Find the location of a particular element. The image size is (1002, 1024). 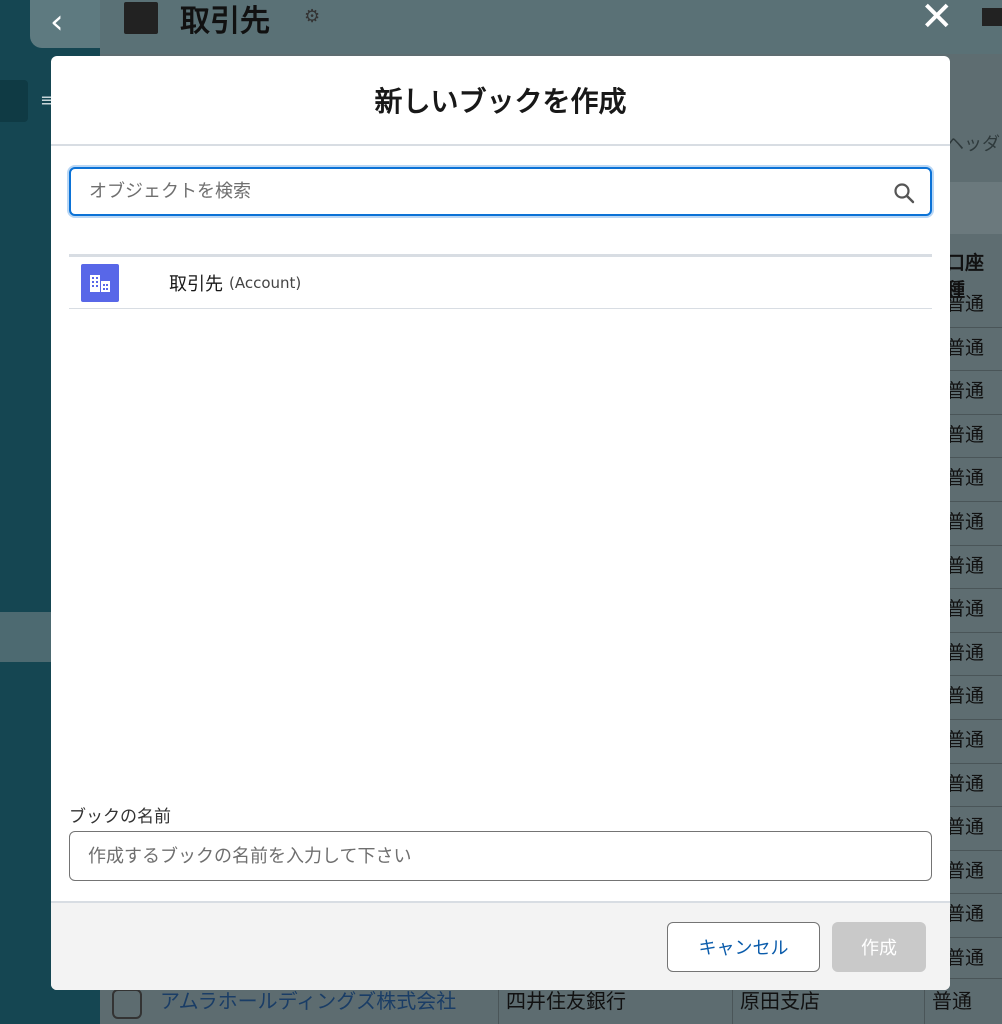

object-list: 取引先 (Account) is located at coordinates (500, 281).